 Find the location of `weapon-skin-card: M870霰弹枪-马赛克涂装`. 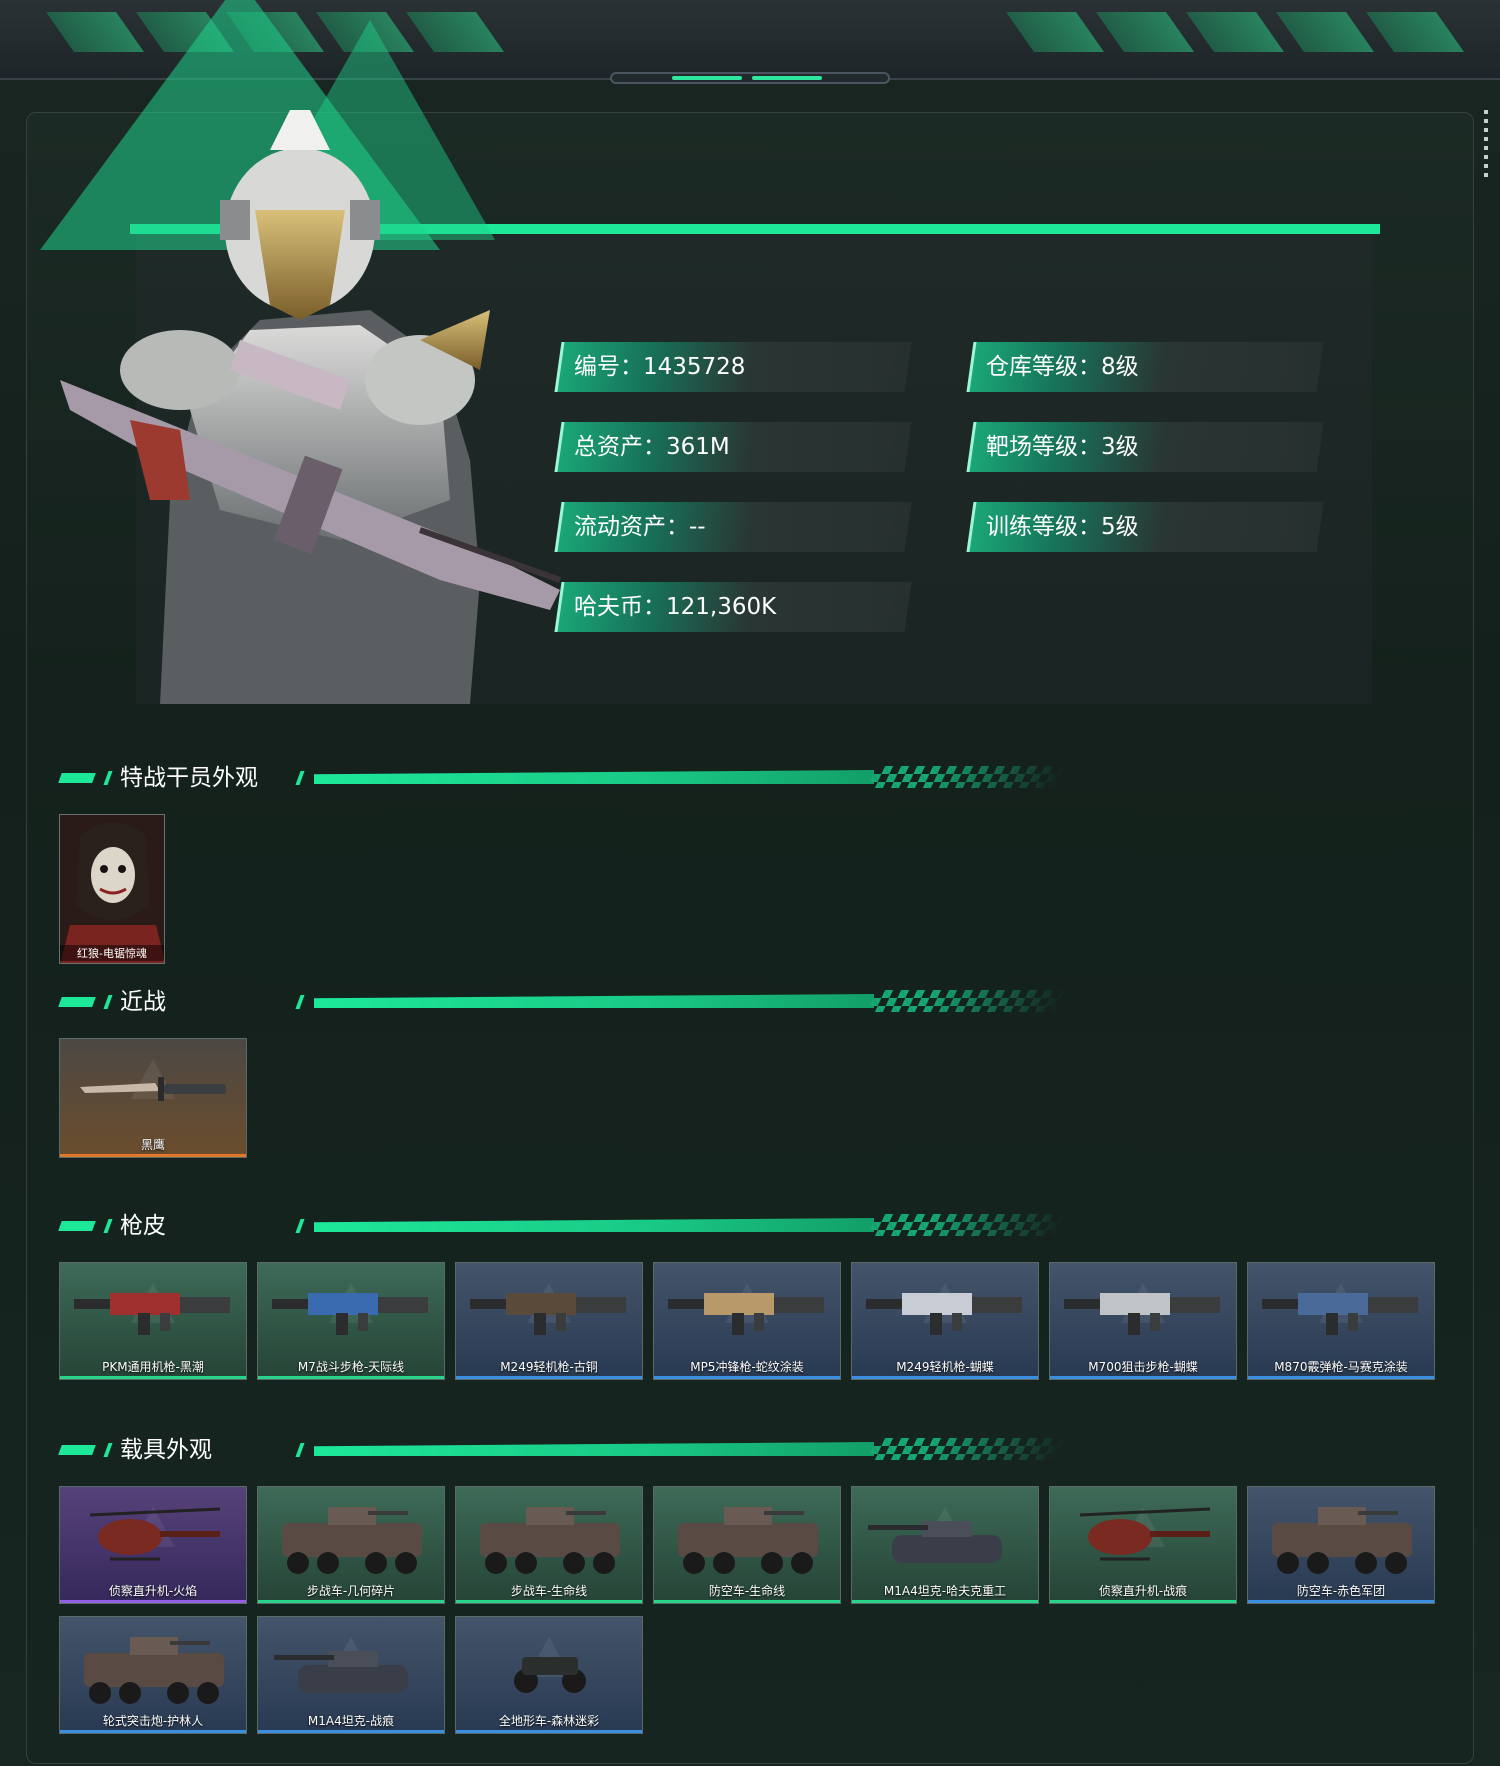

weapon-skin-card: M870霰弹枪-马赛克涂装 is located at coordinates (1341, 1321).